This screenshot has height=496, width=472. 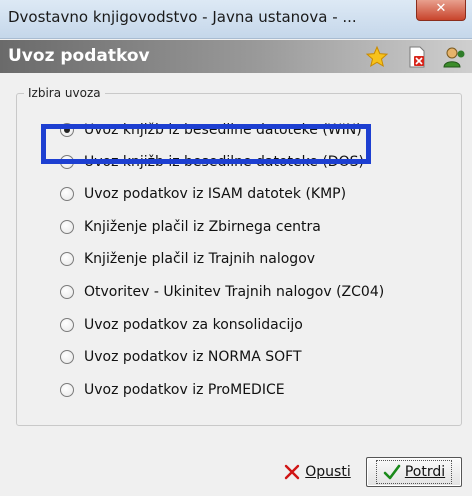 What do you see at coordinates (184, 390) in the screenshot?
I see `option-label: Uvoz podatkov iz ProMEDICE` at bounding box center [184, 390].